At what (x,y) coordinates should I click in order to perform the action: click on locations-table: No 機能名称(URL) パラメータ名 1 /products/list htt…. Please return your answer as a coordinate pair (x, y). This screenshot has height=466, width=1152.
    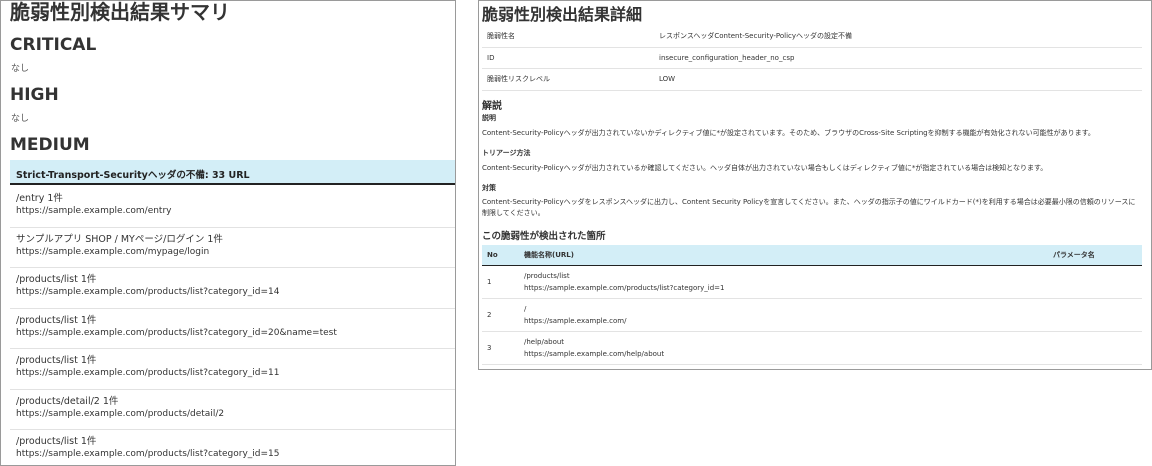
    Looking at the image, I should click on (812, 305).